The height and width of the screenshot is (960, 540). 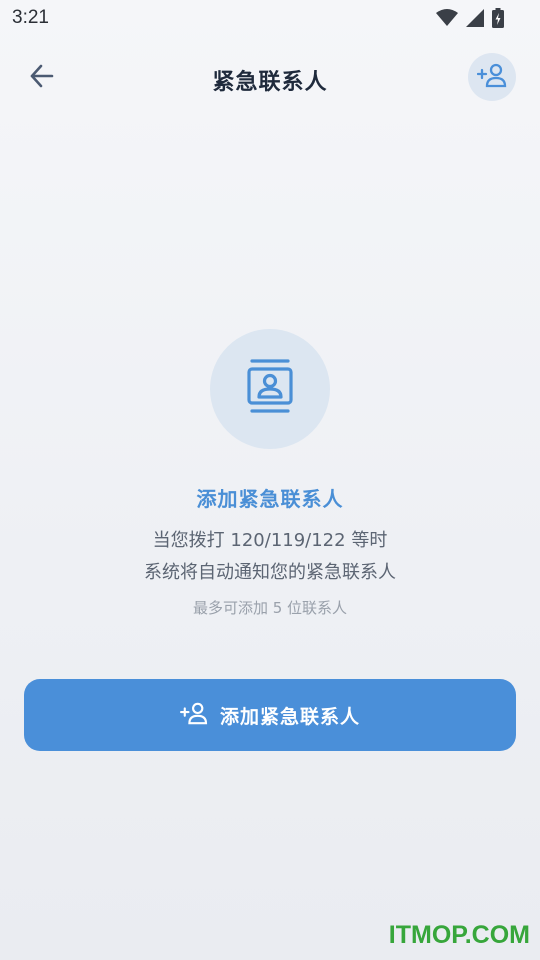 I want to click on add-emergency-contact-button: 添加紧急联系人, so click(x=270, y=715).